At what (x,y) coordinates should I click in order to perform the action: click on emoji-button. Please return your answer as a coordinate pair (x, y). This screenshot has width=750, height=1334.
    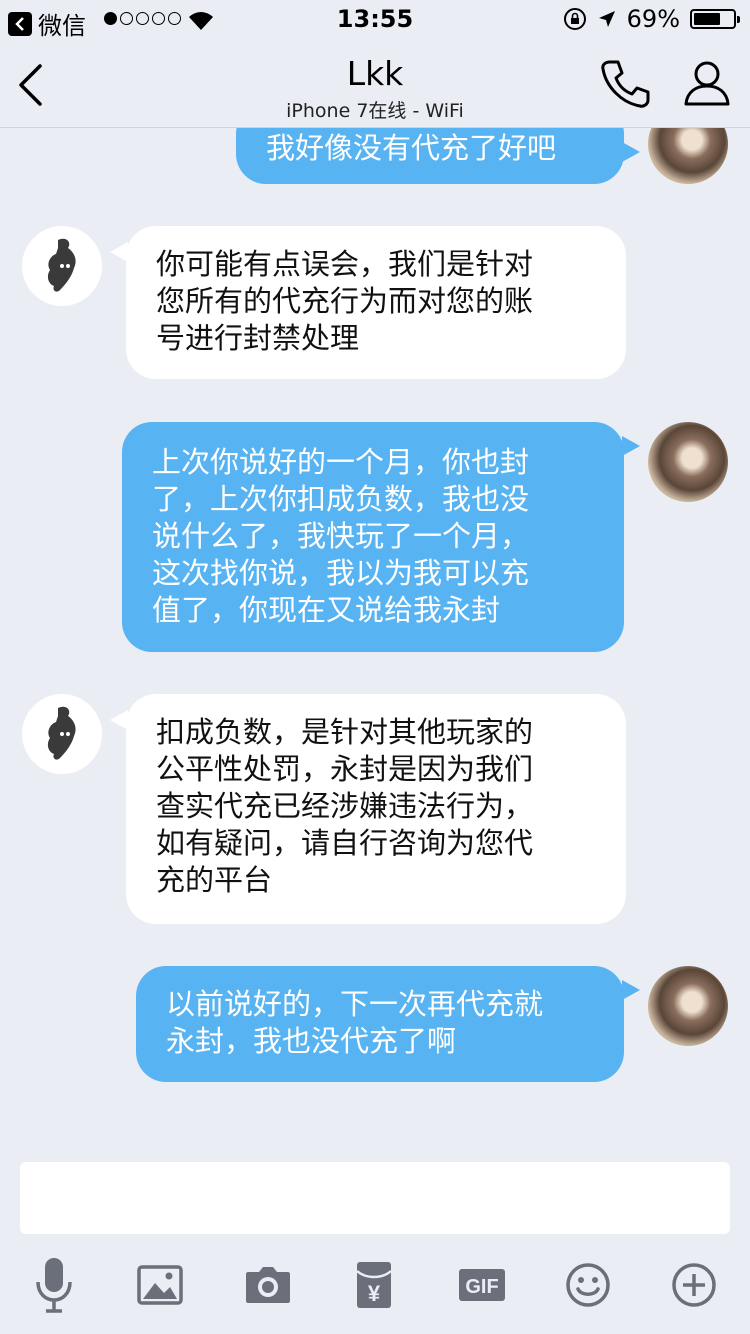
    Looking at the image, I should click on (588, 1285).